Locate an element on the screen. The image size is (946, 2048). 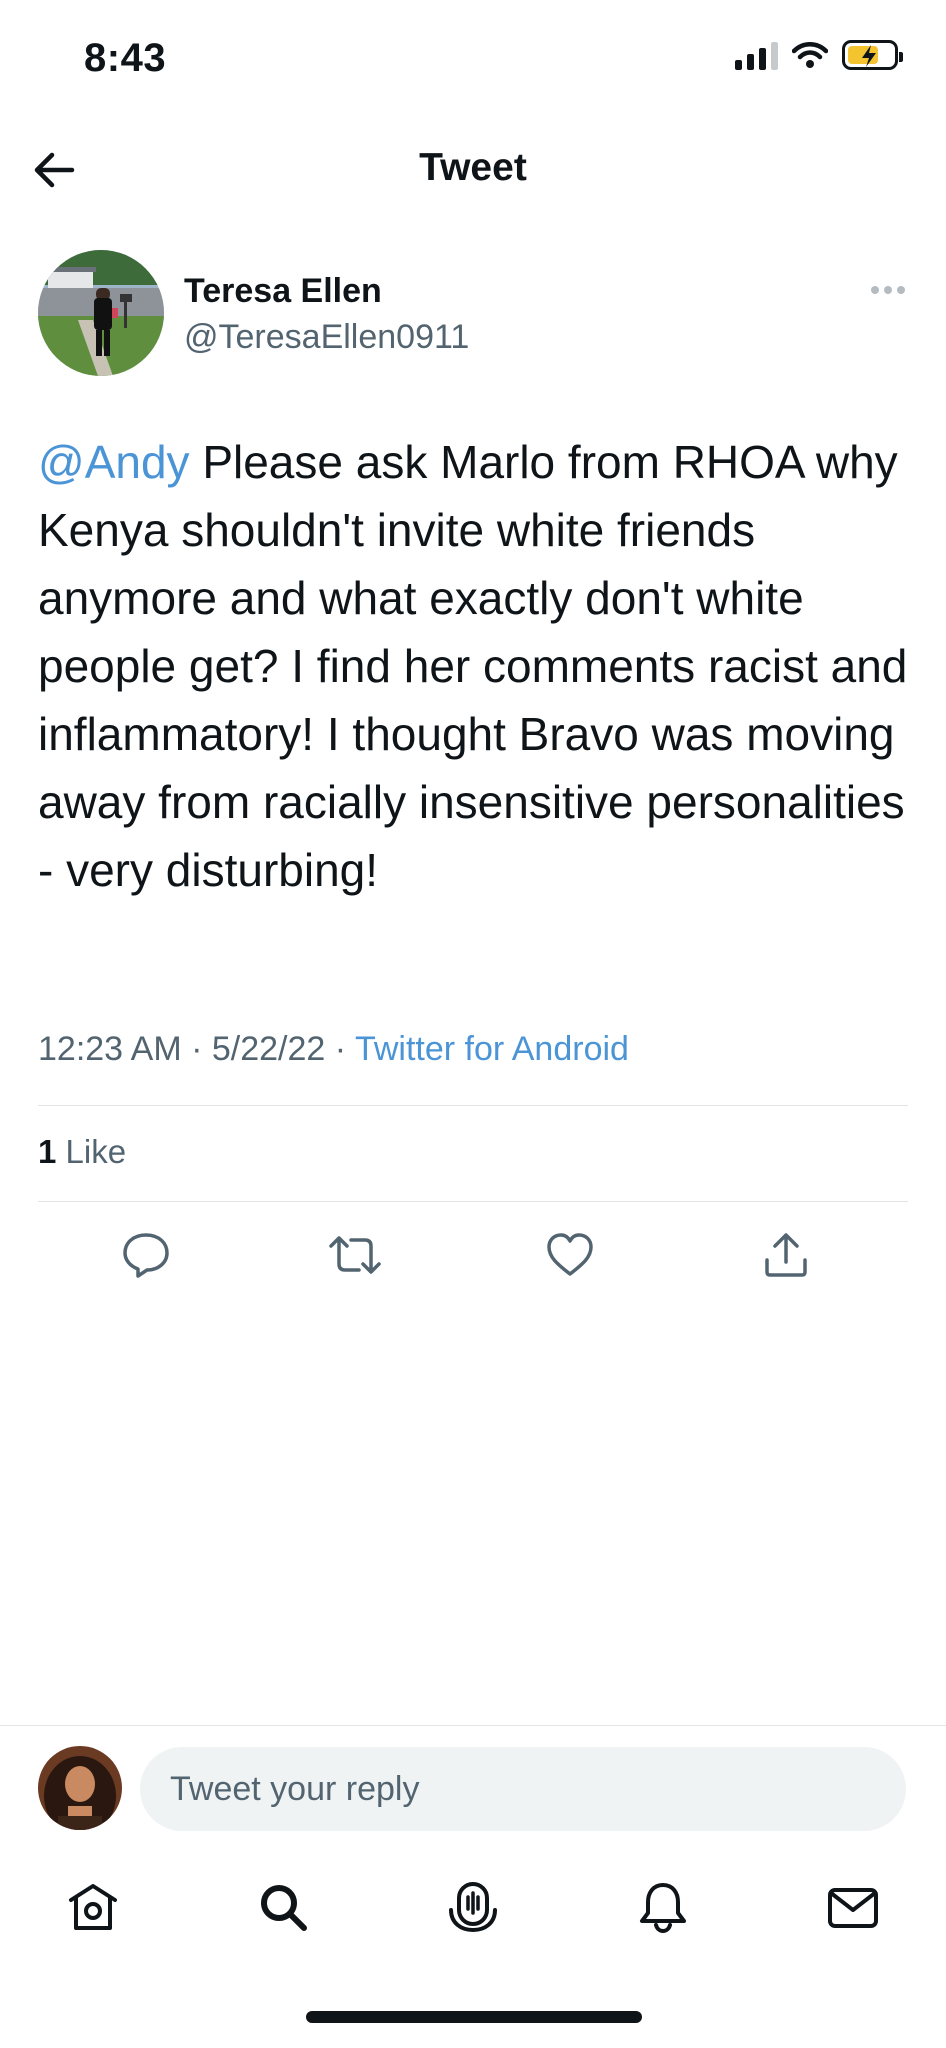
bottom-tab-bar is located at coordinates (473, 1905).